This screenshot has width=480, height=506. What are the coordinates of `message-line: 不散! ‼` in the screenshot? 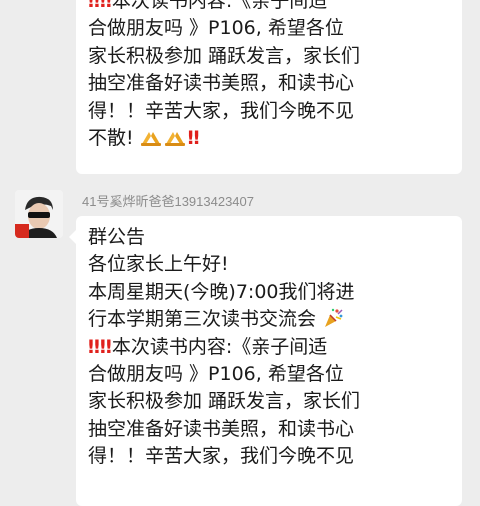 It's located at (144, 138).